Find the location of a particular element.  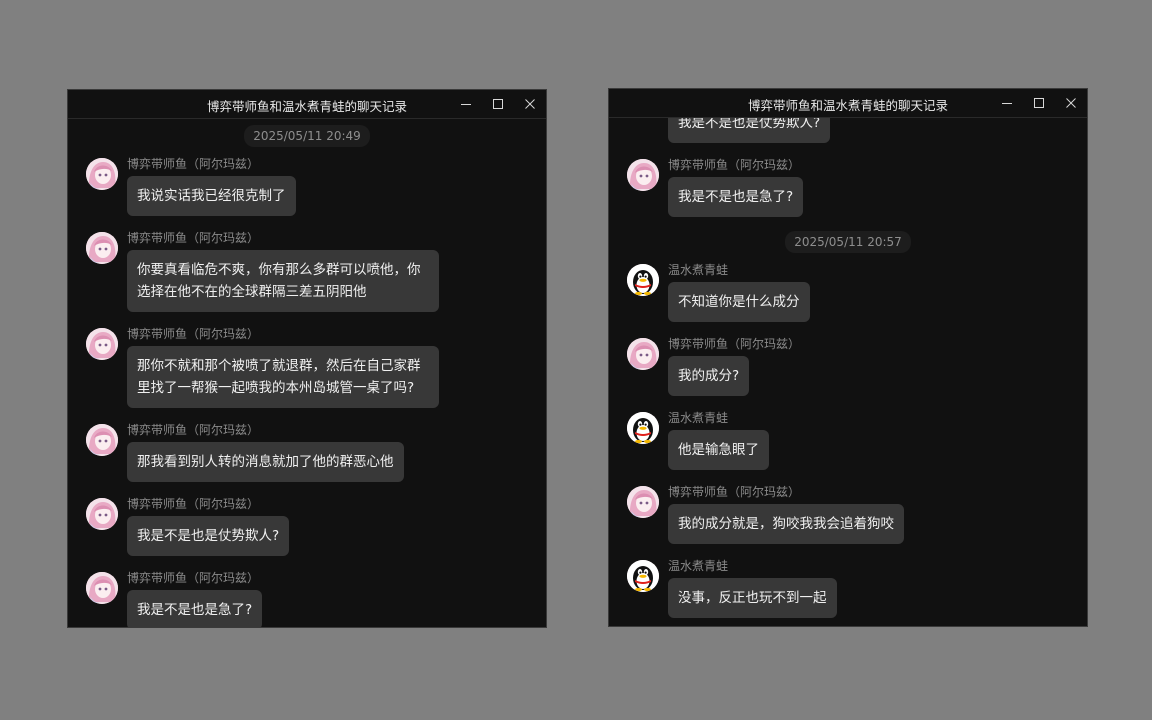

timestamp: 2025/05/11 20:49 is located at coordinates (307, 136).